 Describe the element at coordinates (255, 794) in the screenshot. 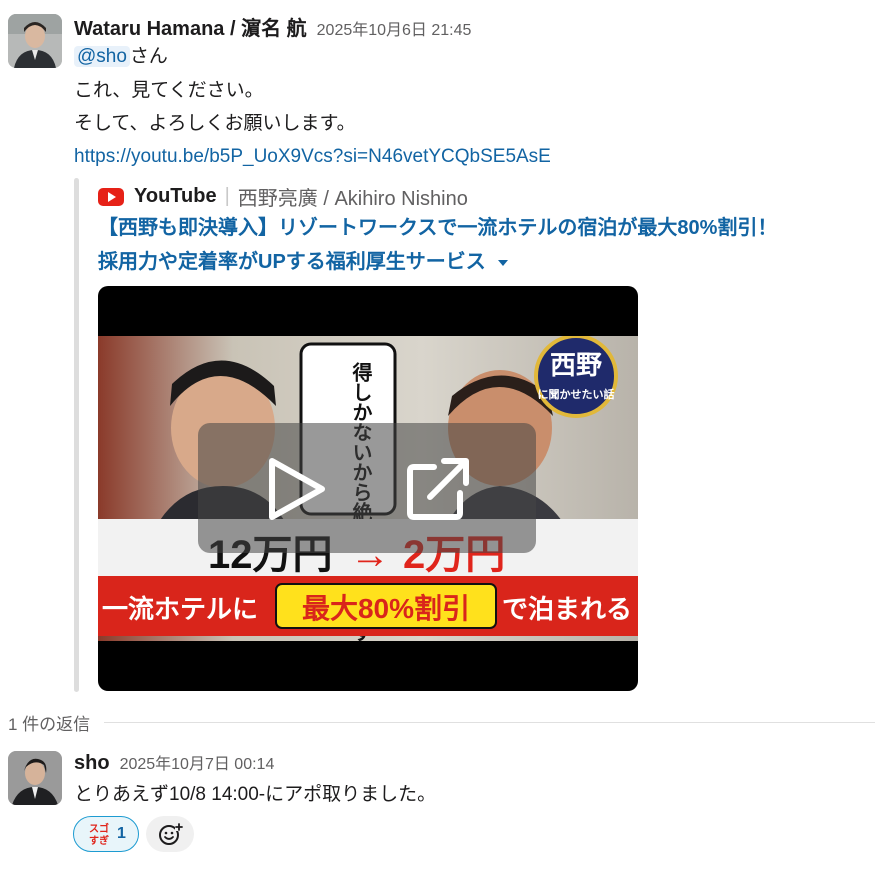

I see `reply-message-text: とりあえず10/8 14:00-にアポ取りました。` at that location.